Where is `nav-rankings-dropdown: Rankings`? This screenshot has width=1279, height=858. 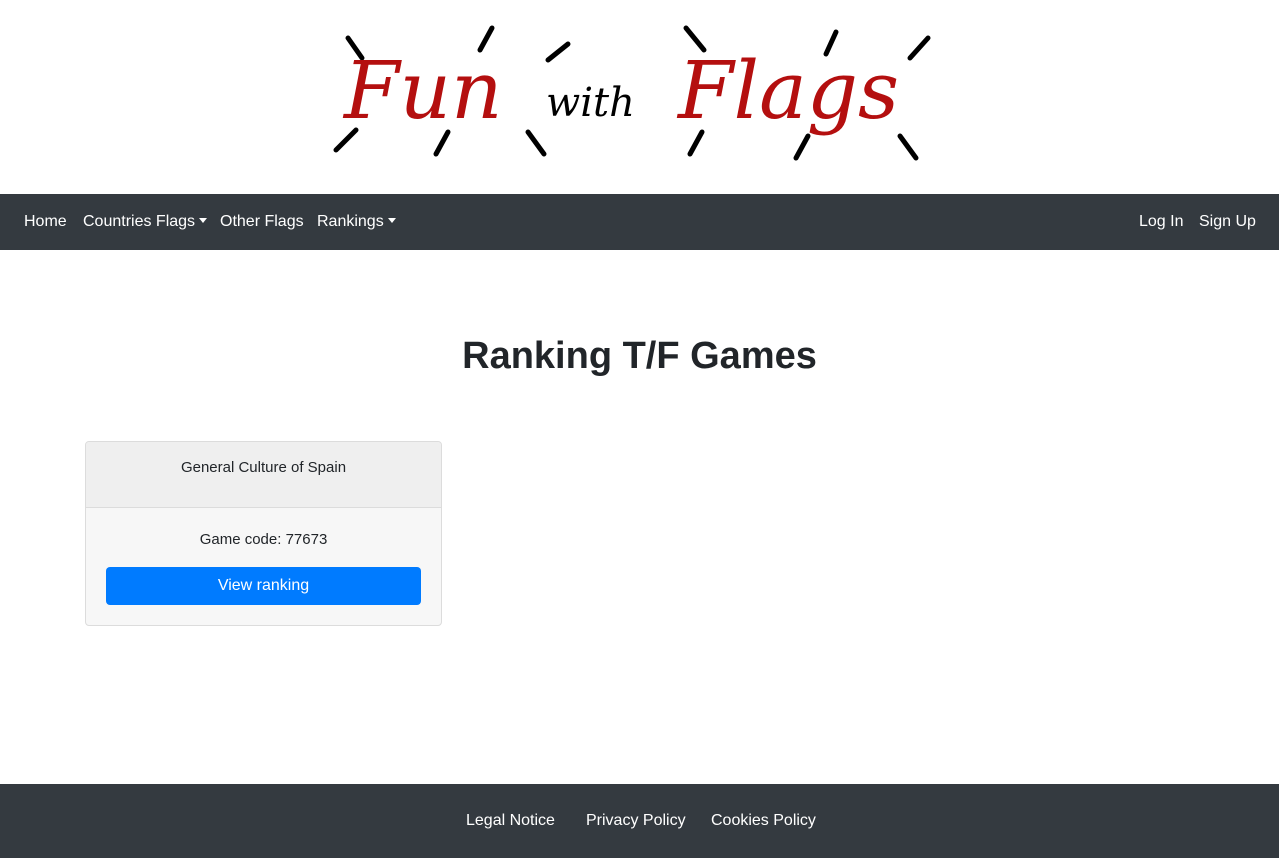 nav-rankings-dropdown: Rankings is located at coordinates (356, 222).